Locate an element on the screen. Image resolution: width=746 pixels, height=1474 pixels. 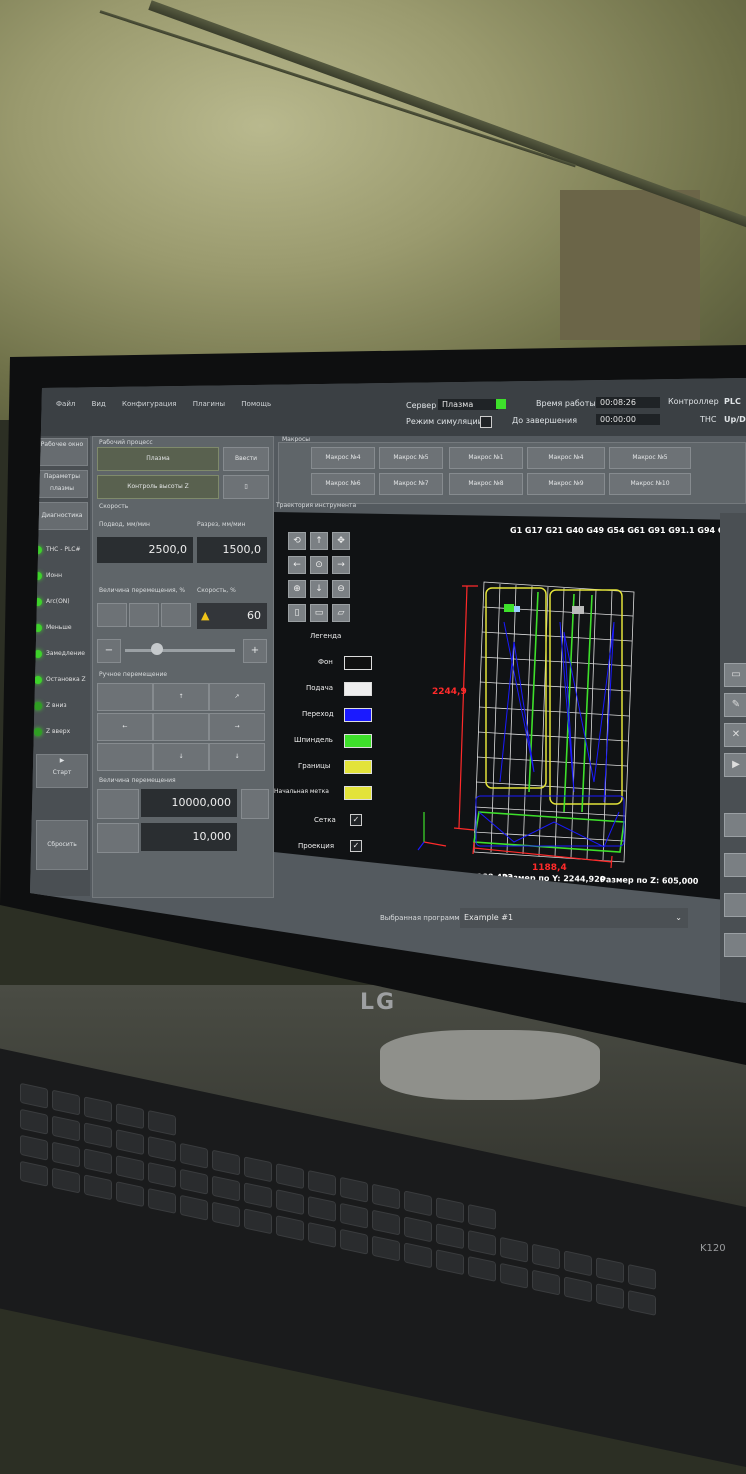
jog-3: ↗ is located at coordinates (237, 697).